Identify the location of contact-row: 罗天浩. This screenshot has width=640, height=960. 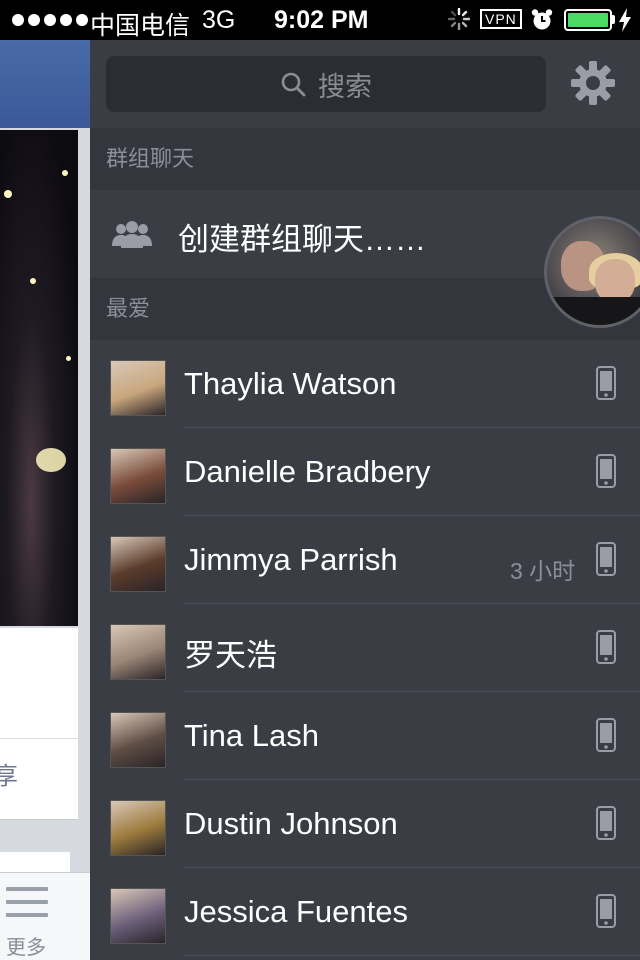
(365, 648).